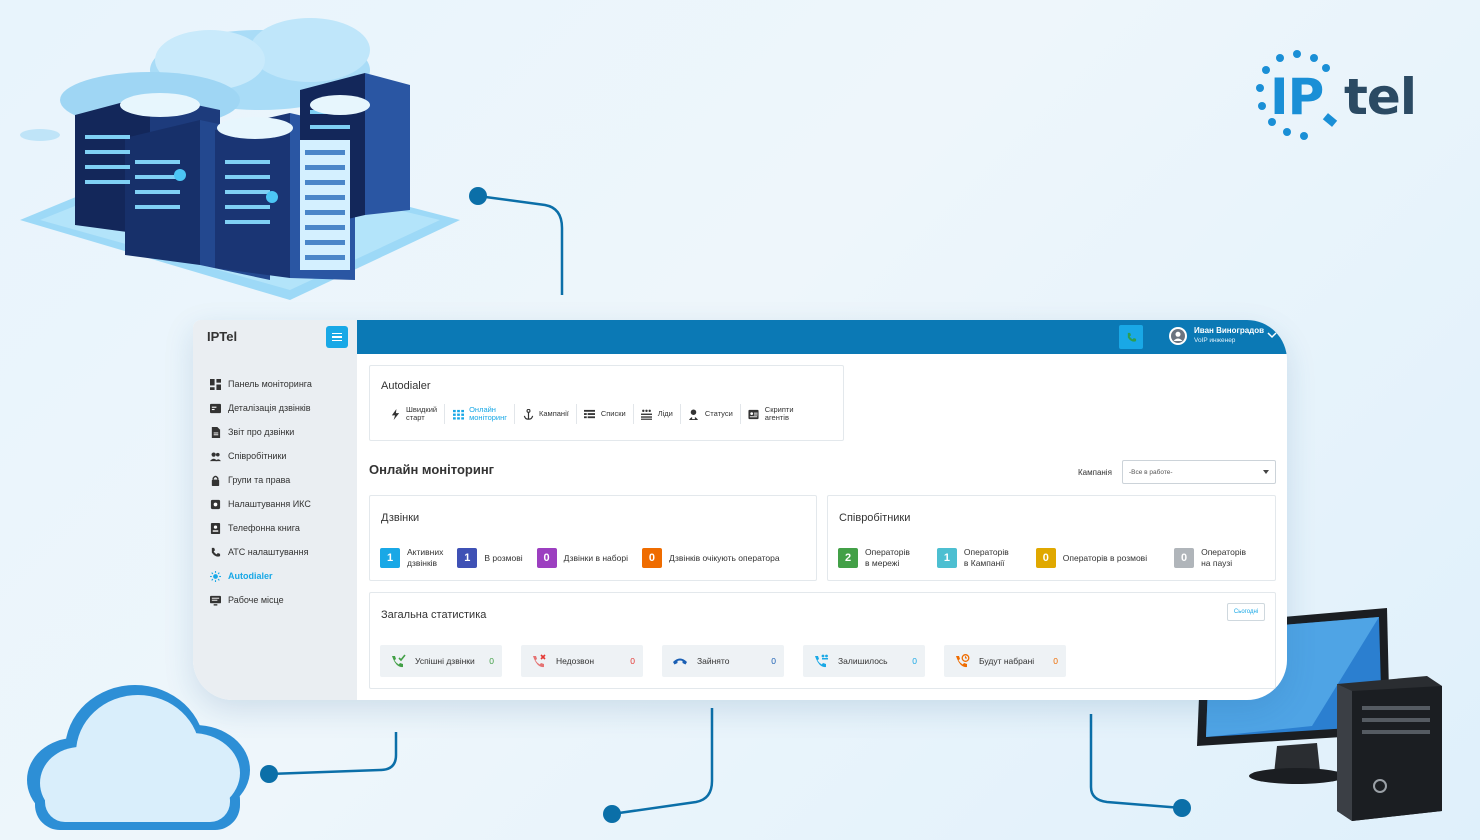 The image size is (1480, 840). I want to click on stat-operators-paused: 0 Операторів на паузі, so click(1210, 558).